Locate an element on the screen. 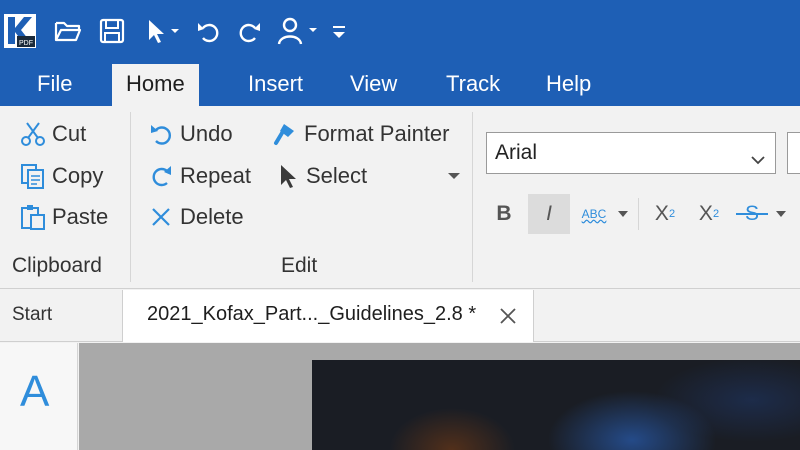  scissors-icon is located at coordinates (33, 134).